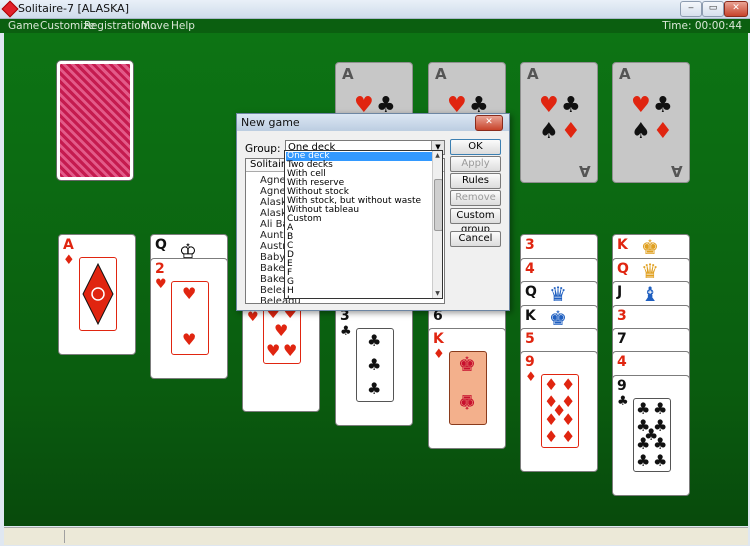 The image size is (750, 546). What do you see at coordinates (160, 269) in the screenshot?
I see `card-rank: 2` at bounding box center [160, 269].